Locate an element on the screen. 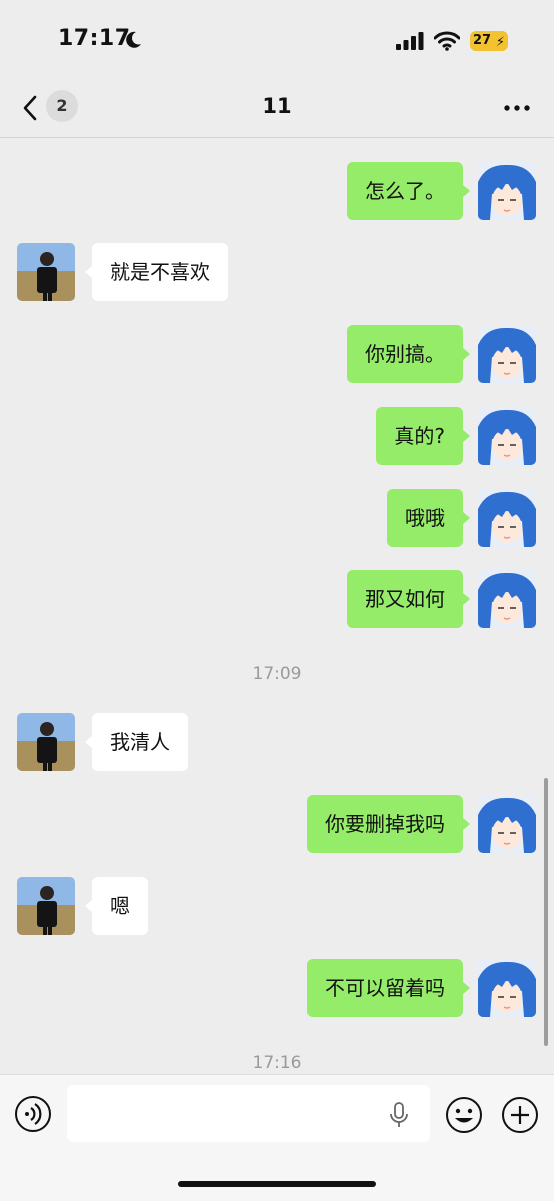 The image size is (554, 1201). voice-icon is located at coordinates (33, 1114).